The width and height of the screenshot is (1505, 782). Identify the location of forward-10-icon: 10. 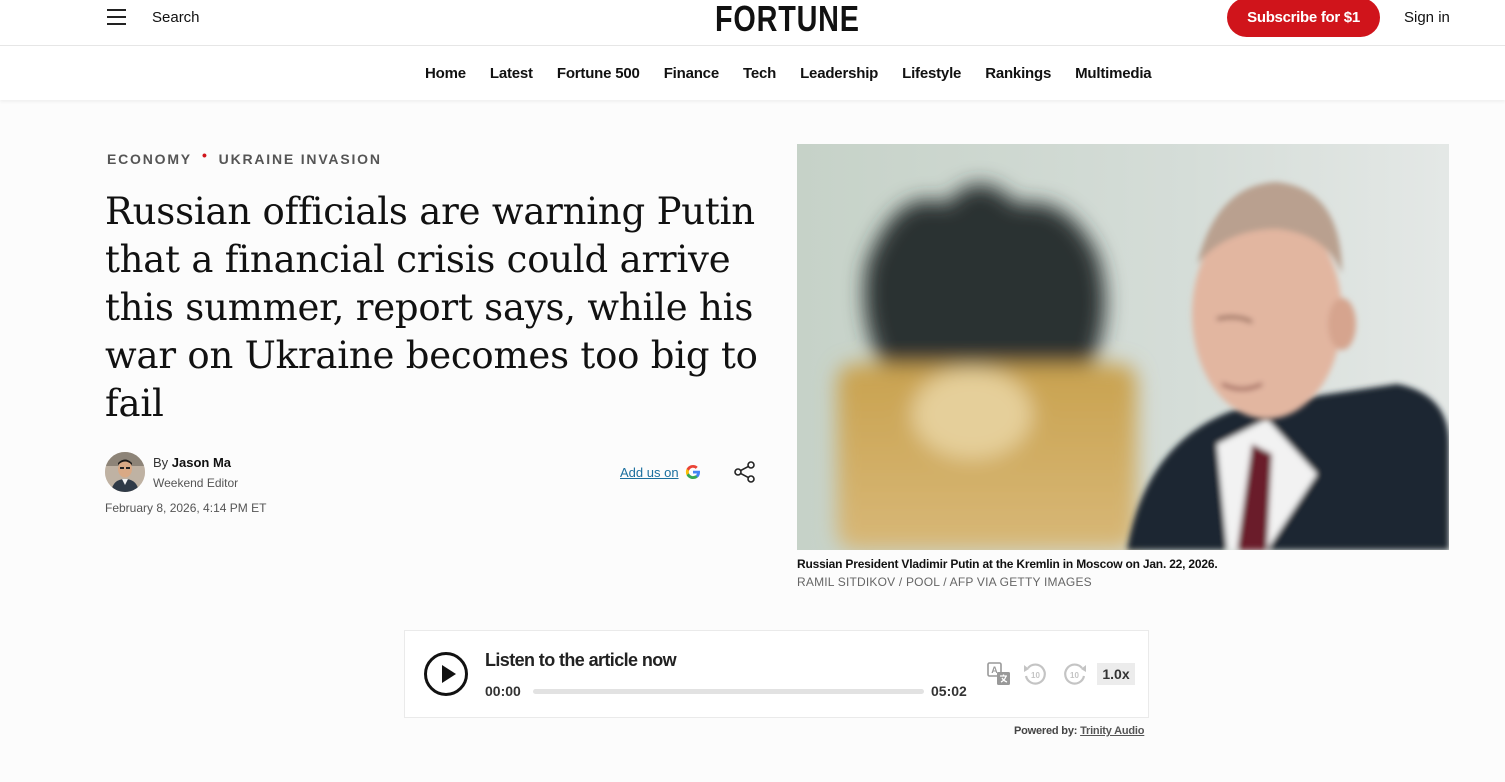
(1075, 674).